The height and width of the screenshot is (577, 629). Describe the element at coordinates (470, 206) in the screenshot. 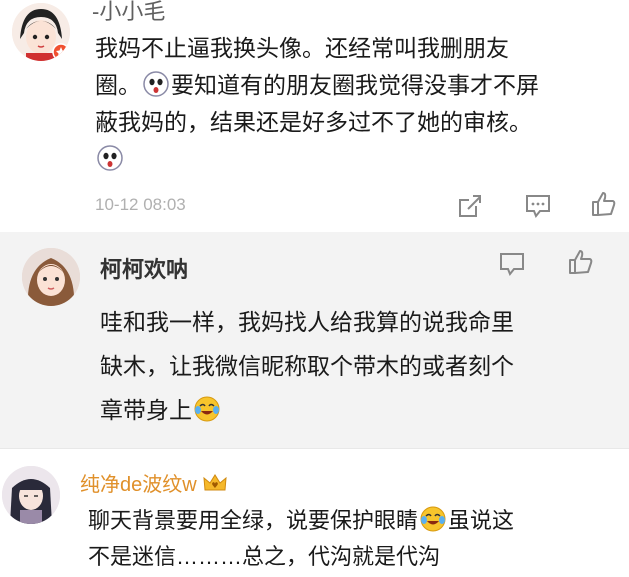

I see `share-icon` at that location.